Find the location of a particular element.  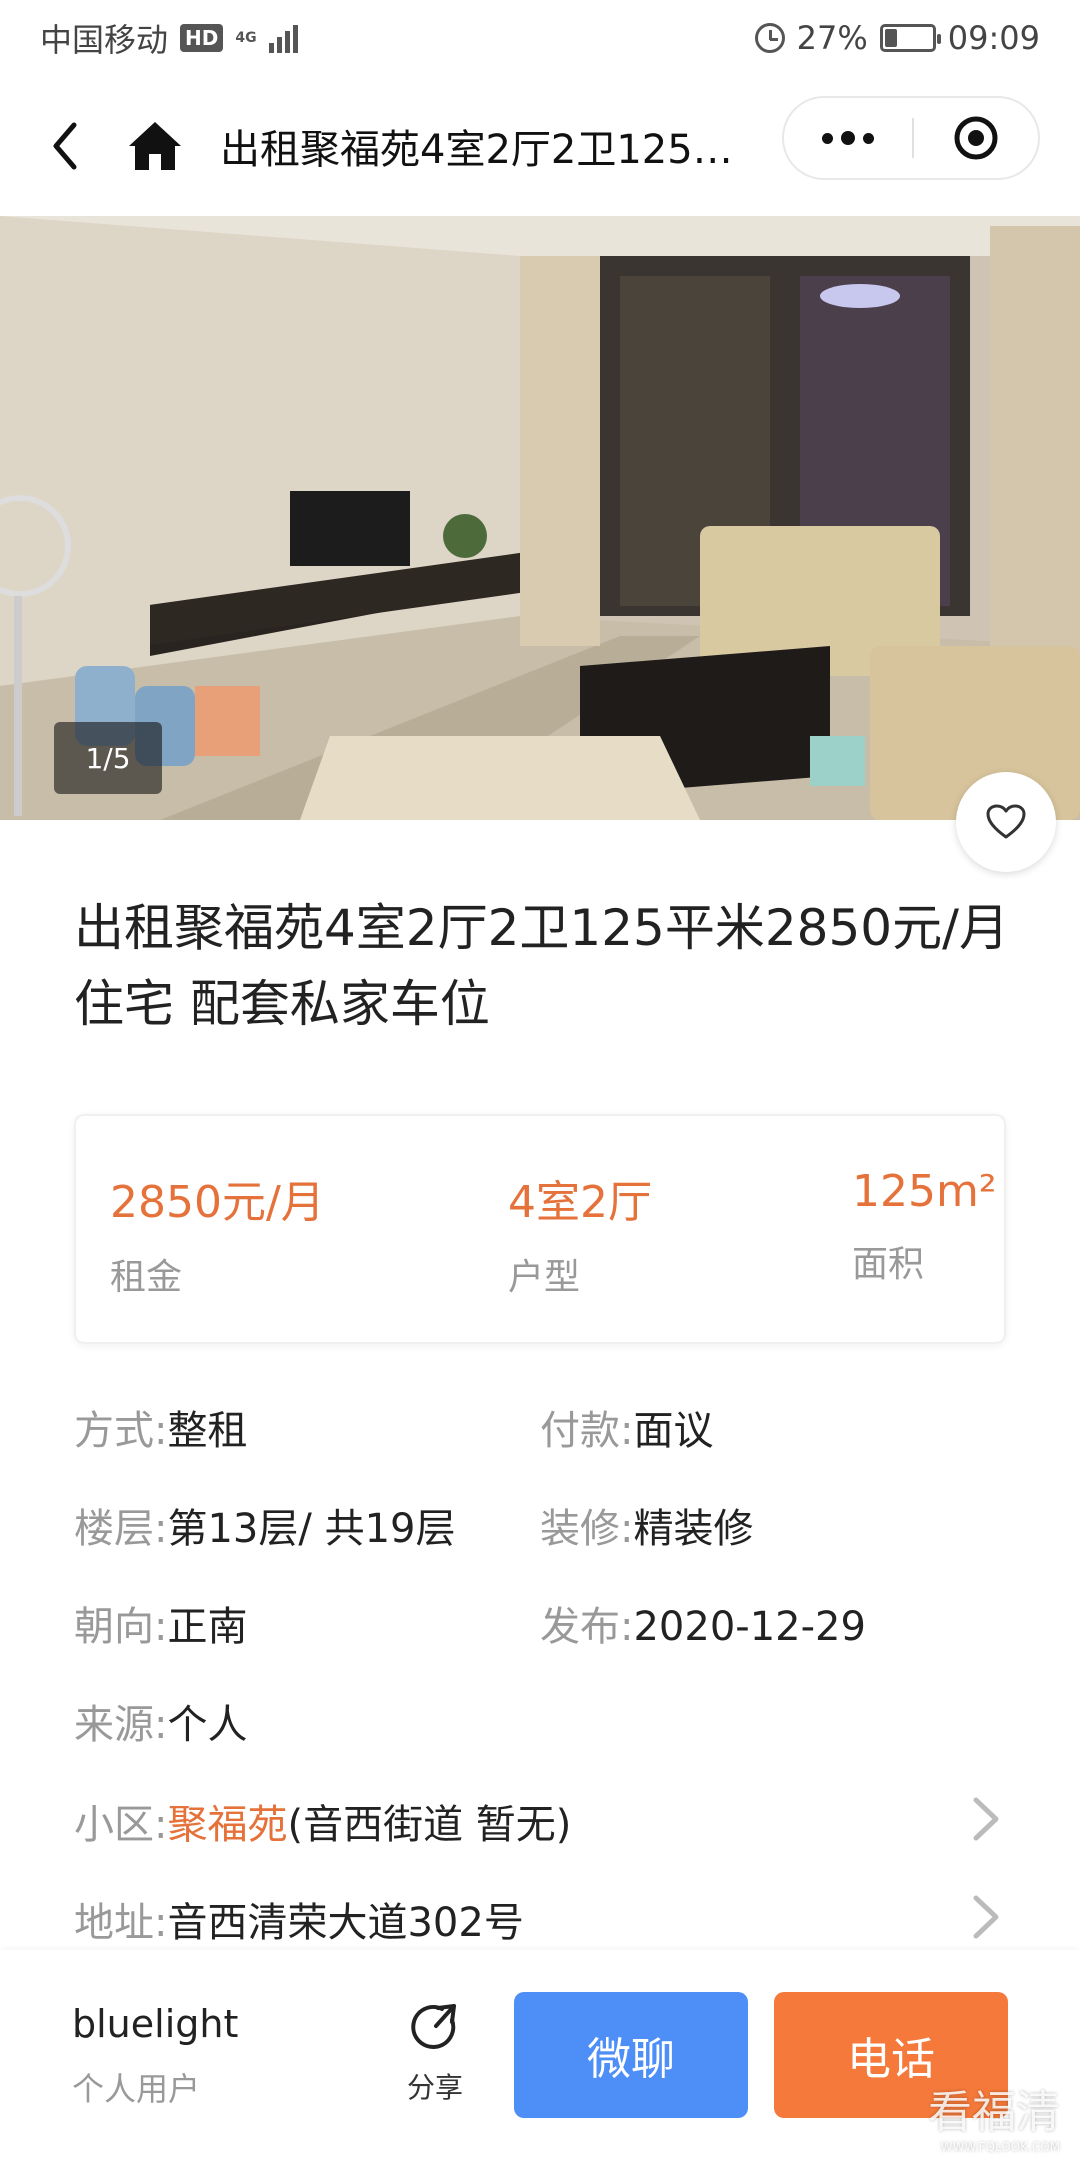

signal-icon is located at coordinates (283, 38).